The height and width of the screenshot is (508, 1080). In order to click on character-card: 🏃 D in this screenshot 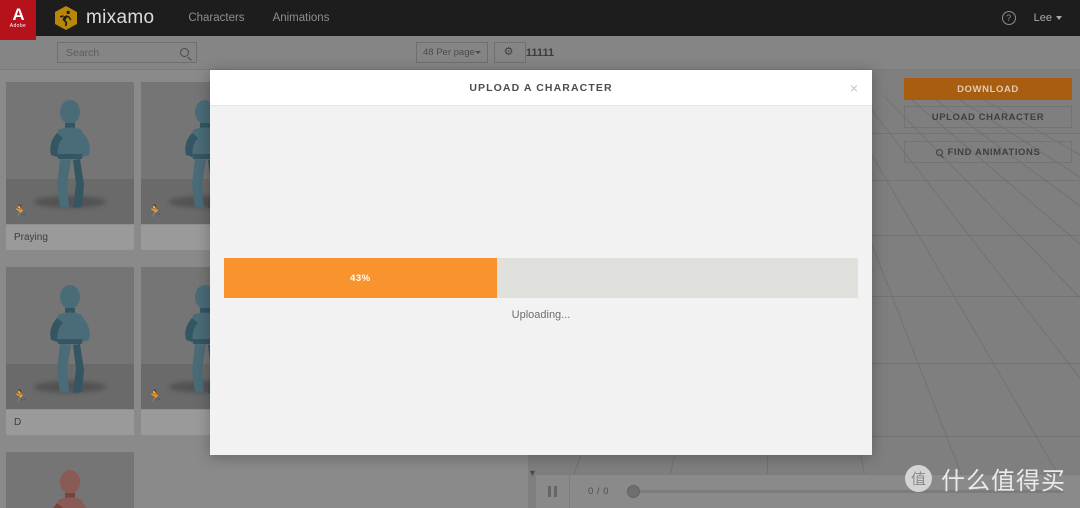, I will do `click(70, 351)`.